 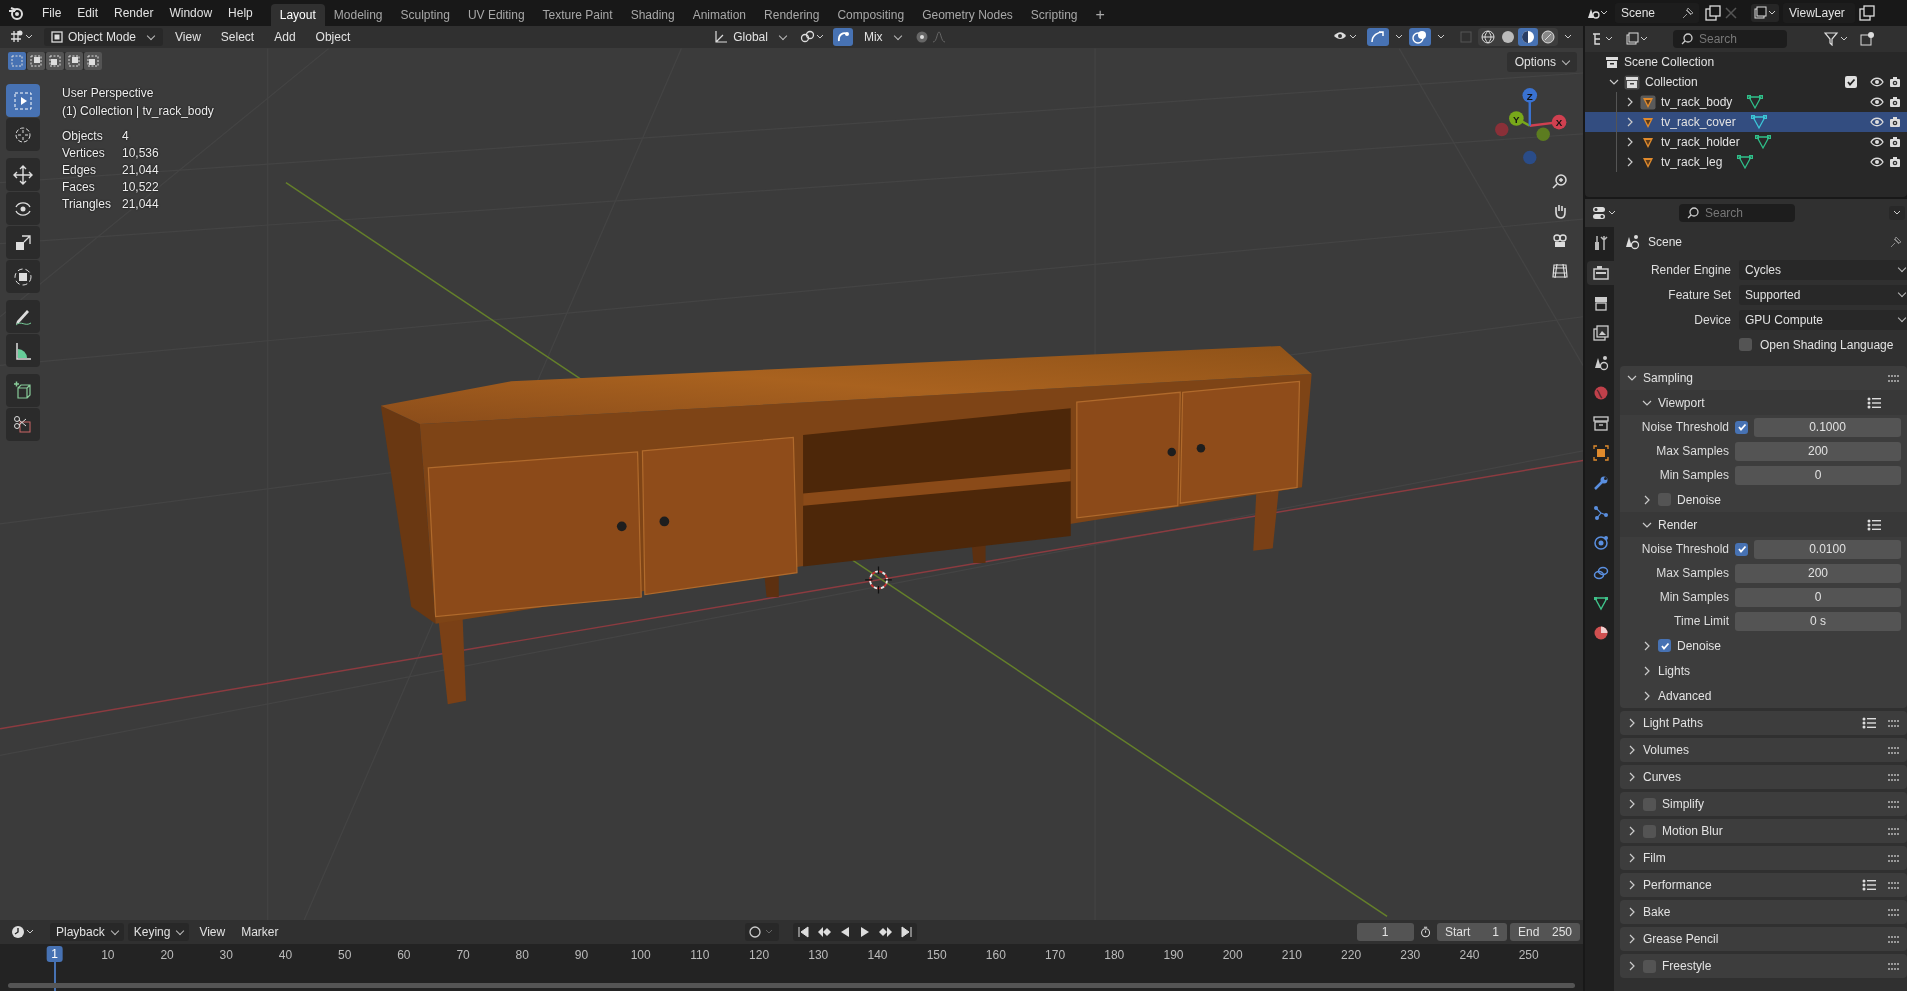 I want to click on orientation-dropdown: Global, so click(x=750, y=37).